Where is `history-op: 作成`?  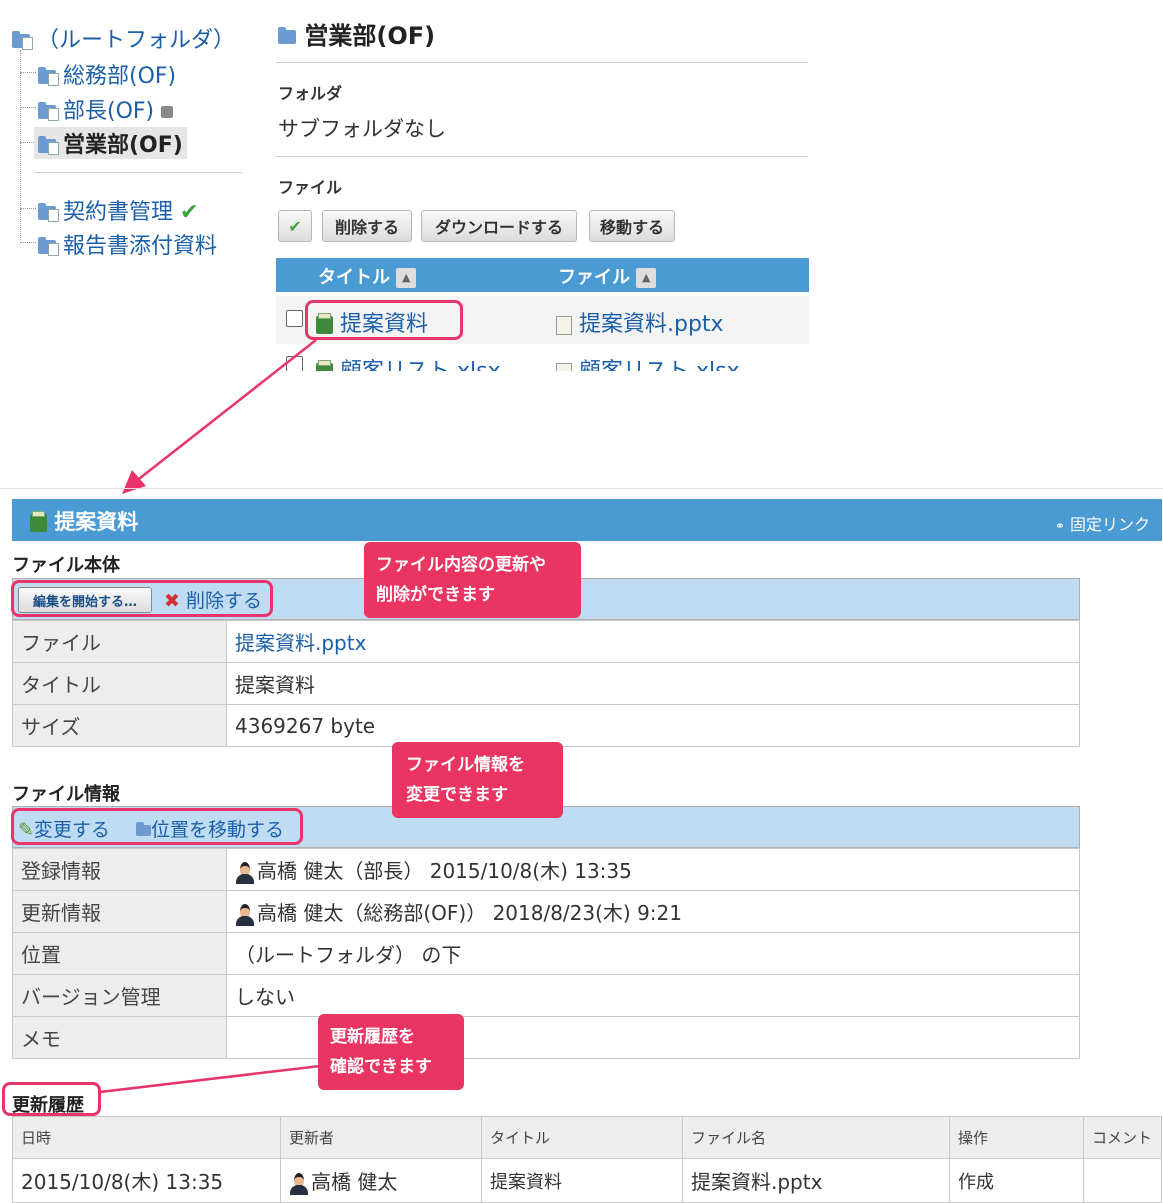
history-op: 作成 is located at coordinates (1016, 1180).